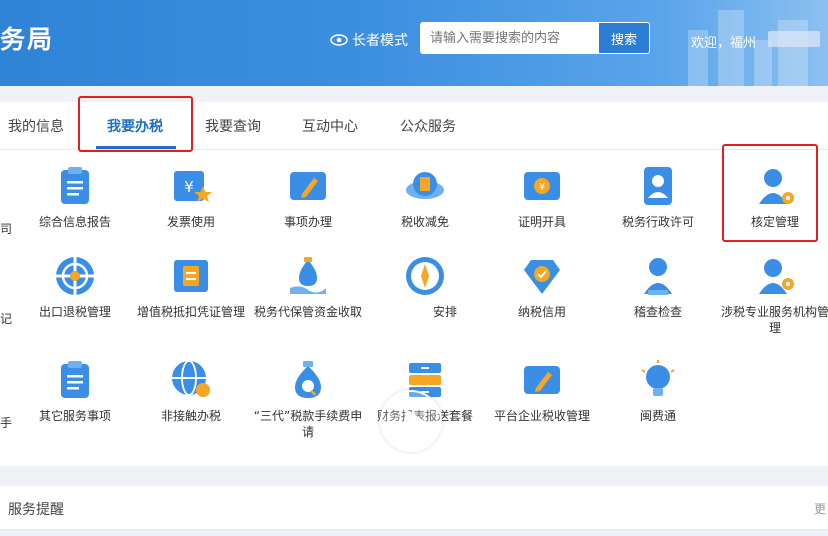 This screenshot has width=828, height=536. What do you see at coordinates (424, 222) in the screenshot?
I see `service-label: 税收减免` at bounding box center [424, 222].